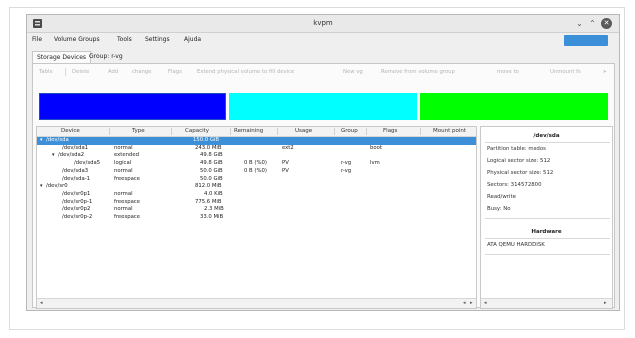 The height and width of the screenshot is (338, 635). What do you see at coordinates (323, 57) in the screenshot?
I see `tab-bar: Storage Devices Group: r-vg` at bounding box center [323, 57].